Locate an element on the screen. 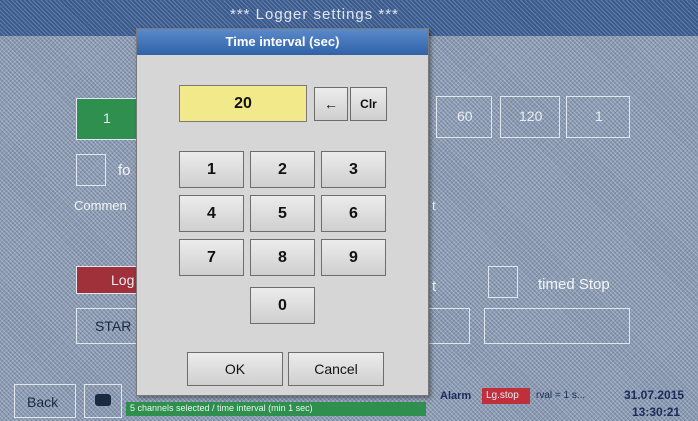 Image resolution: width=698 pixels, height=421 pixels. backspace-icon: ← is located at coordinates (331, 104).